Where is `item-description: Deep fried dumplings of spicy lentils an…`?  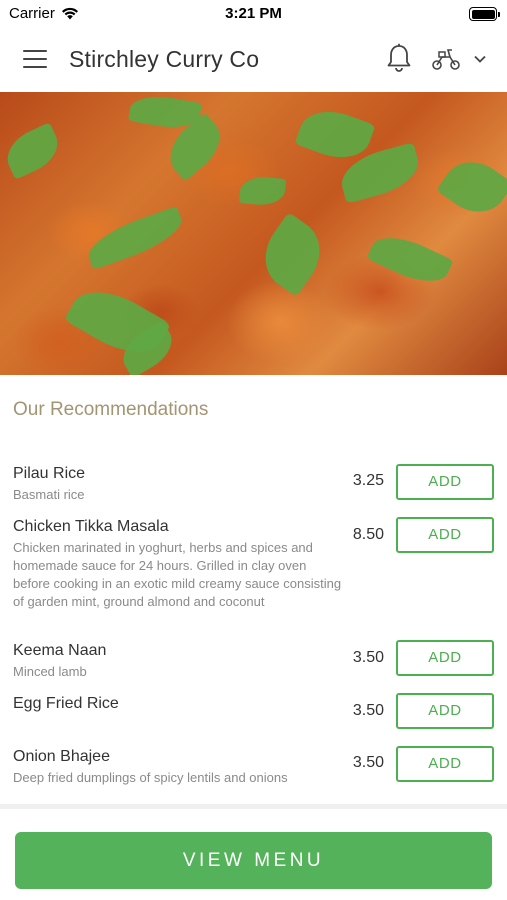 item-description: Deep fried dumplings of spicy lentils an… is located at coordinates (150, 777).